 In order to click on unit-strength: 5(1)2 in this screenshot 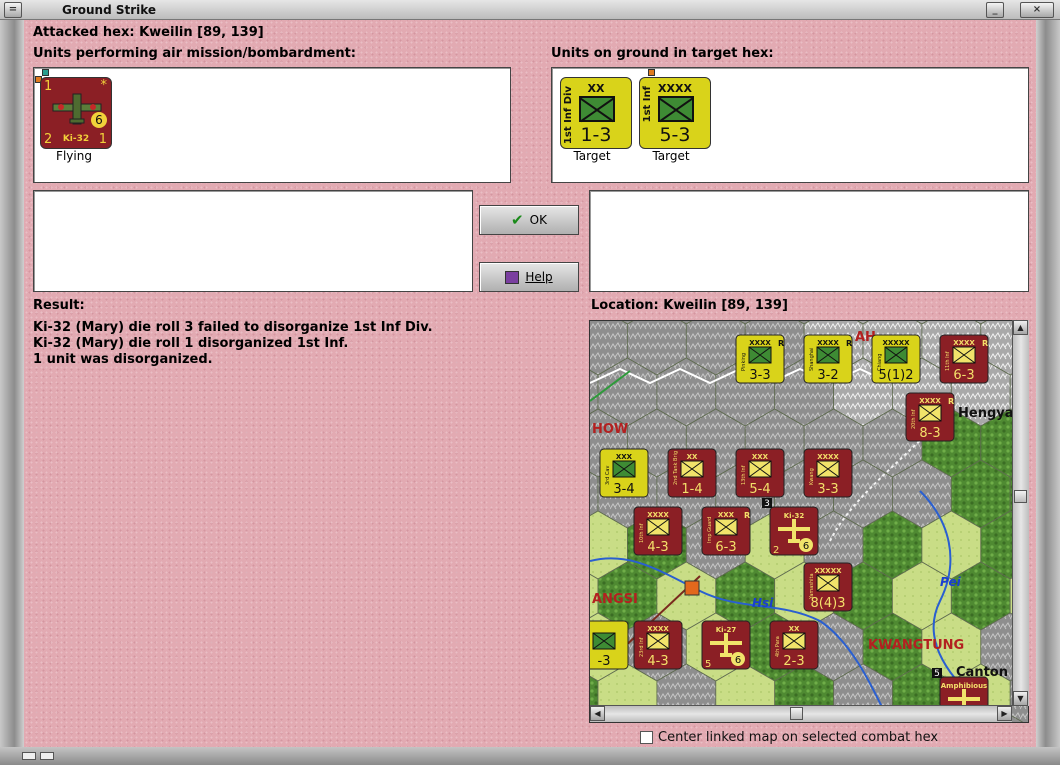, I will do `click(896, 375)`.